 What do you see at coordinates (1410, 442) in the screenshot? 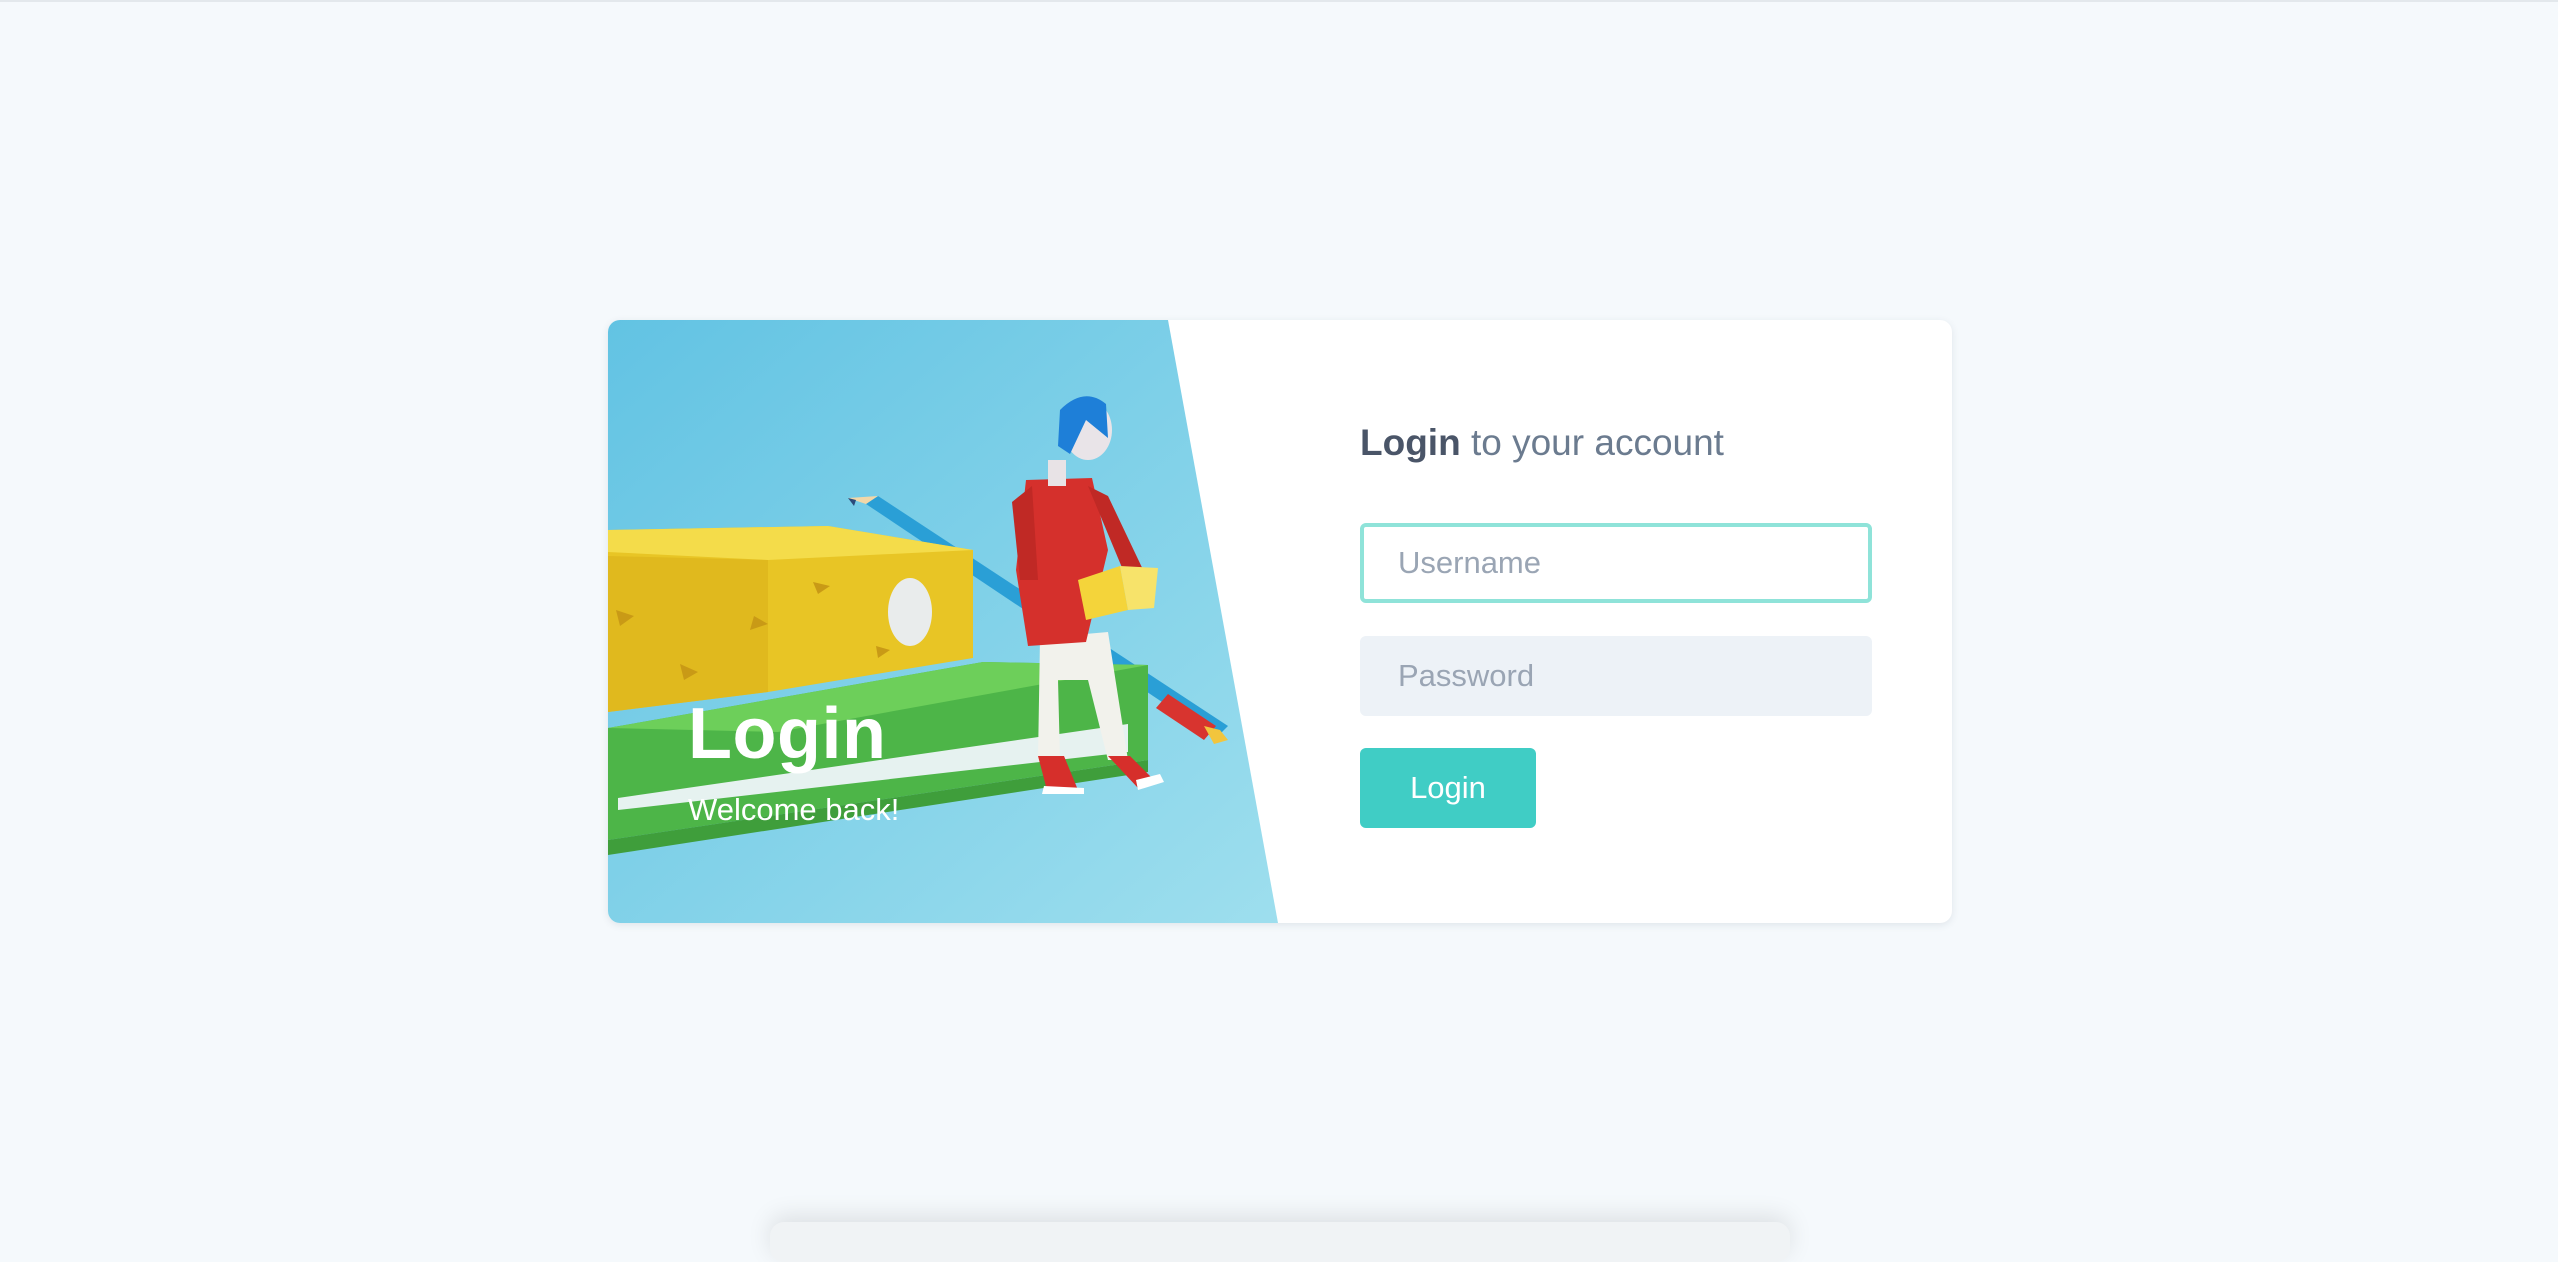
I see `form-heading-bold: Login` at bounding box center [1410, 442].